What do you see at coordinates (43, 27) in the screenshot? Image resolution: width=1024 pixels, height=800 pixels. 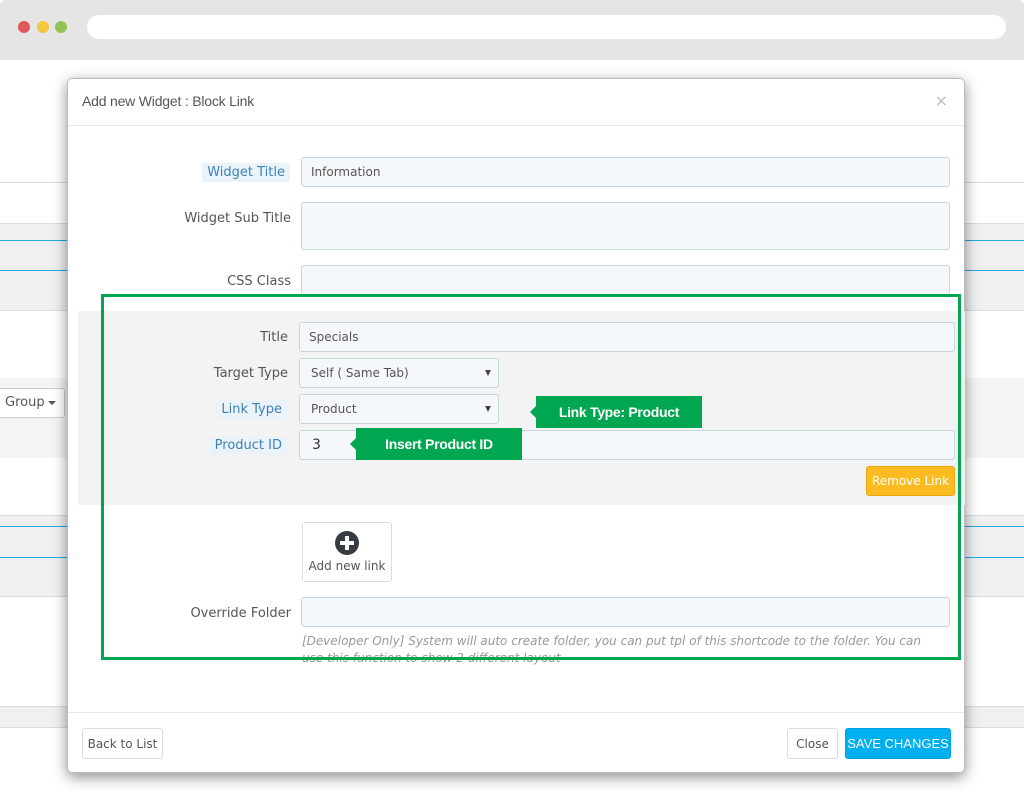 I see `minimize-window-icon` at bounding box center [43, 27].